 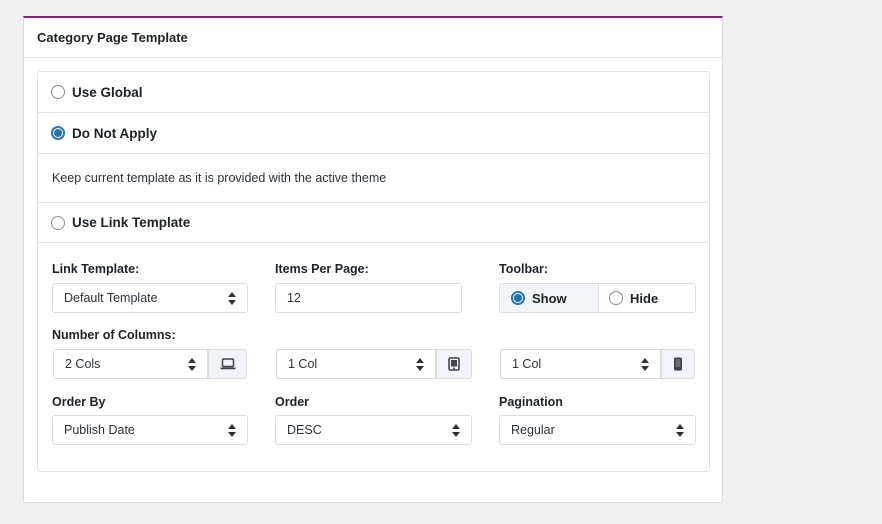 I want to click on mobile-columns-value: 1 Col, so click(x=527, y=364).